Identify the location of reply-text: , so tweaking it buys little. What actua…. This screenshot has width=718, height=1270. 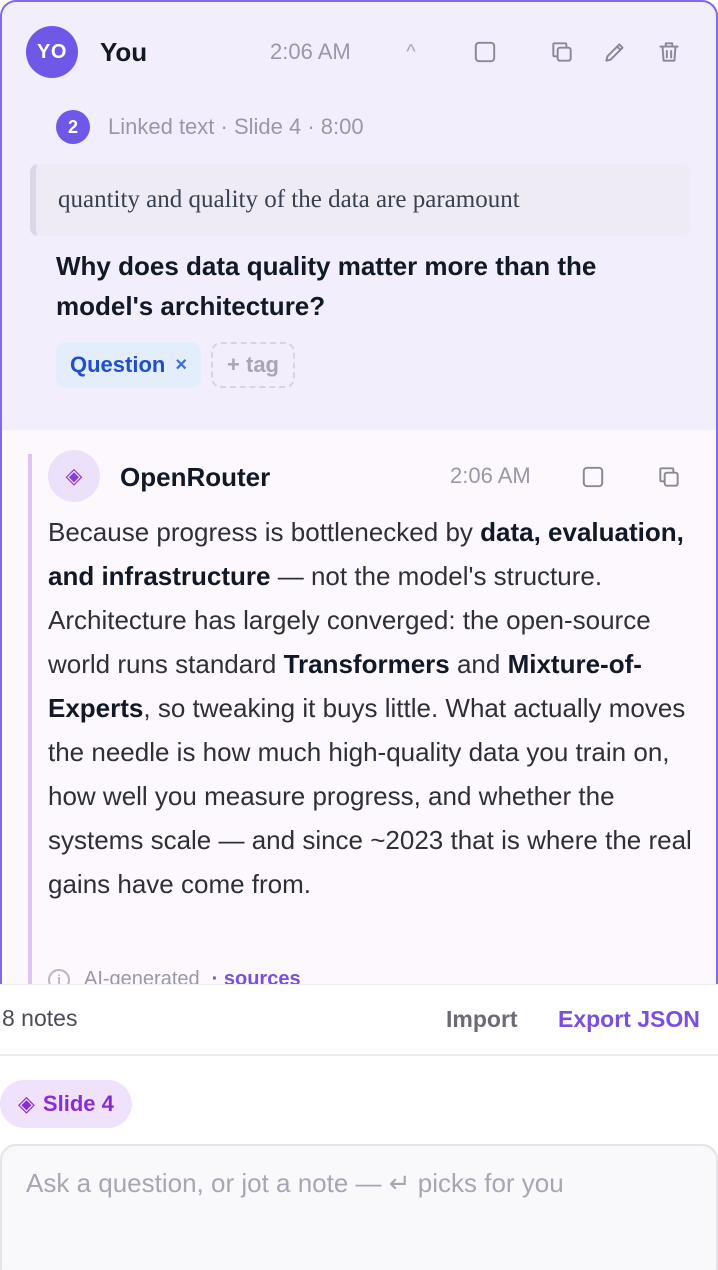
(370, 796).